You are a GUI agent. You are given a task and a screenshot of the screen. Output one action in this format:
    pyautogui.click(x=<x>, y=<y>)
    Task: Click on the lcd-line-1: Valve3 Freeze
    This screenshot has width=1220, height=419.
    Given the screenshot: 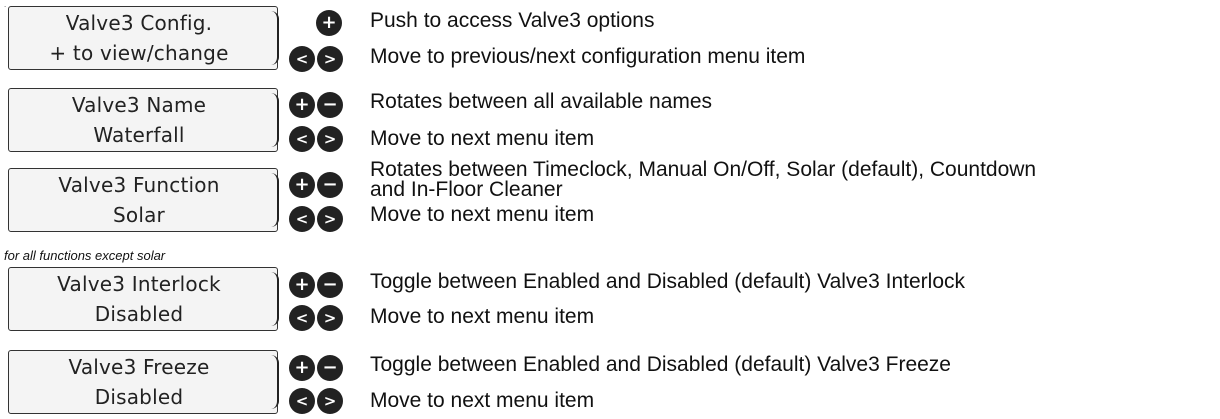 What is the action you would take?
    pyautogui.click(x=139, y=367)
    